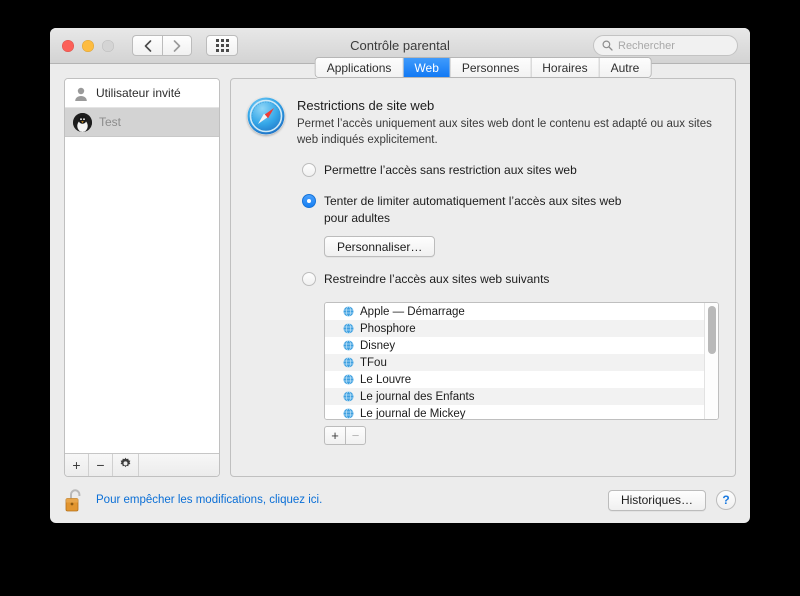 Image resolution: width=800 pixels, height=596 pixels. I want to click on search-input, so click(668, 45).